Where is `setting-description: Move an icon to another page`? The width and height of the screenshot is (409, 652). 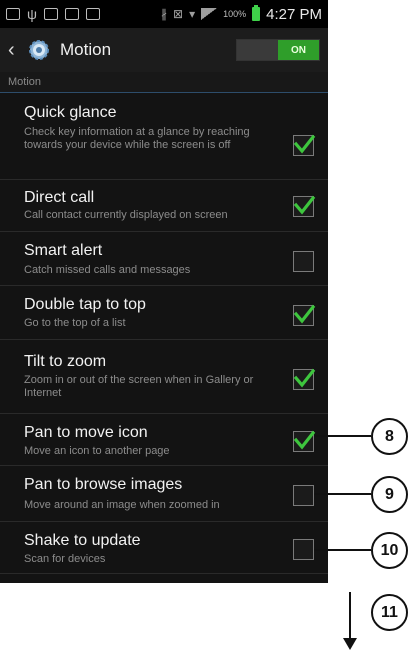 setting-description: Move an icon to another page is located at coordinates (97, 451).